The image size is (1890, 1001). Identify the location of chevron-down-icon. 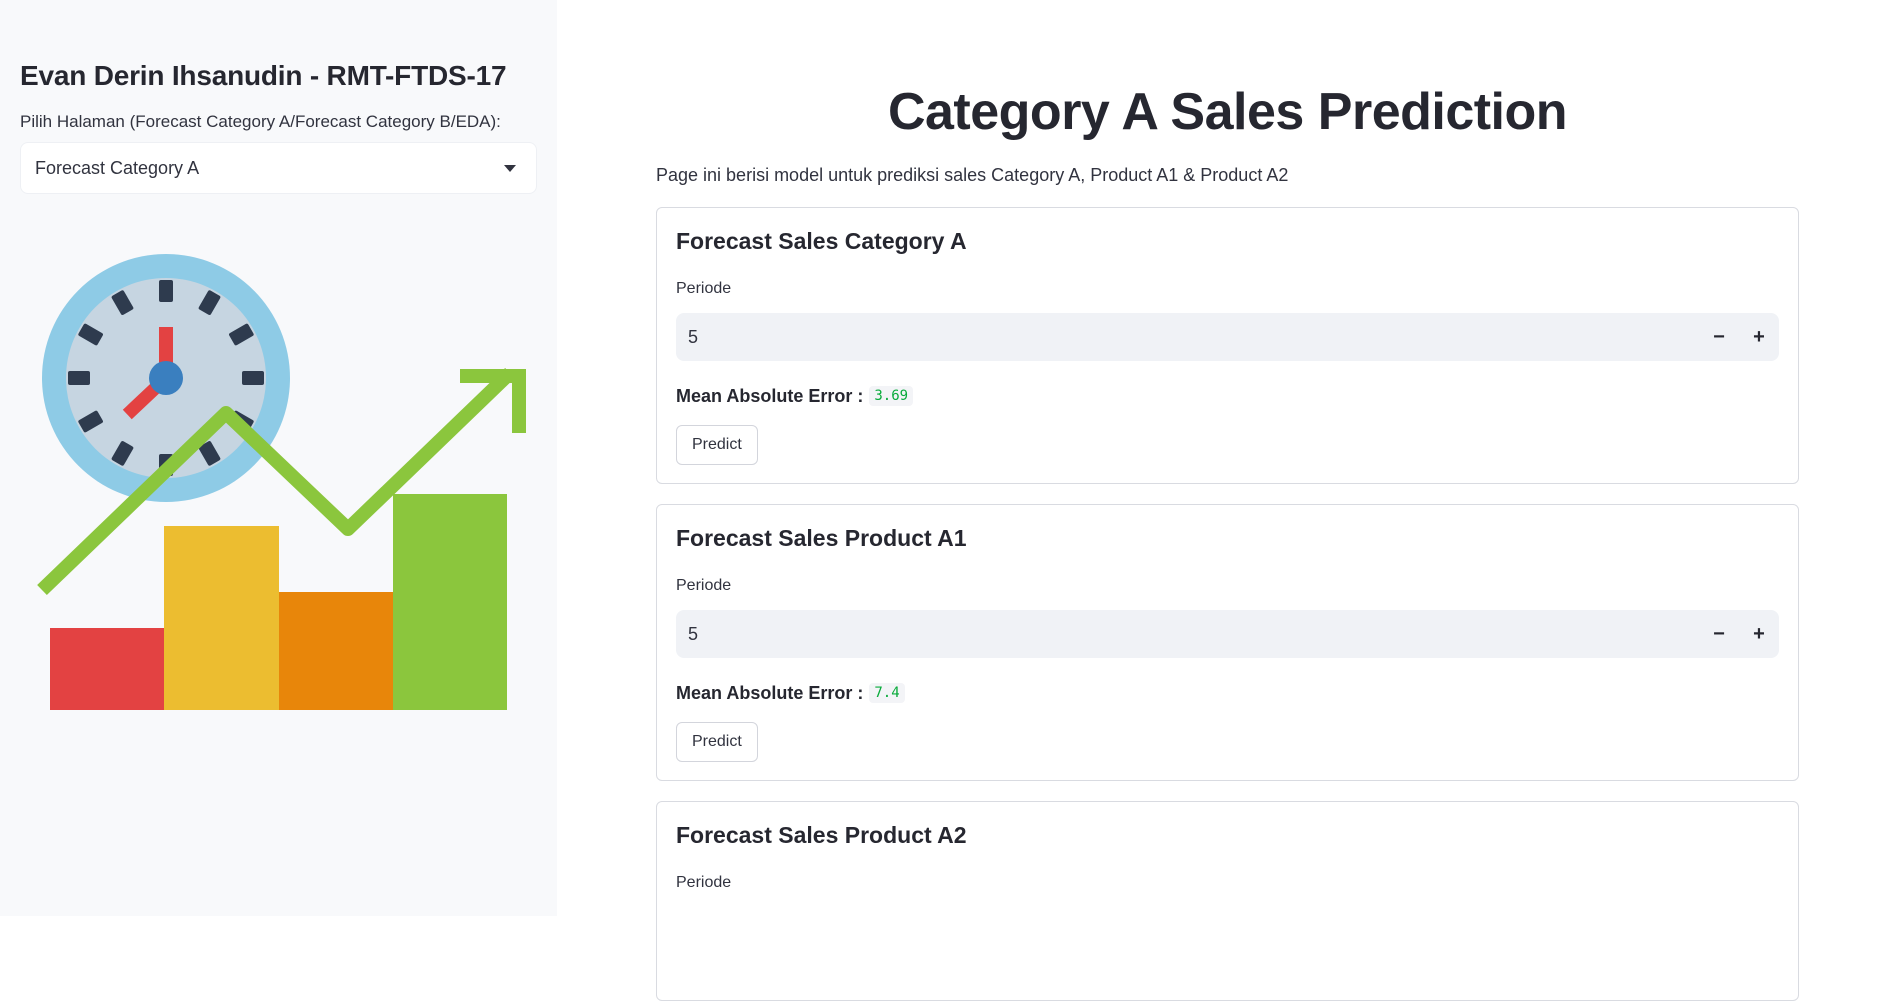
(510, 168).